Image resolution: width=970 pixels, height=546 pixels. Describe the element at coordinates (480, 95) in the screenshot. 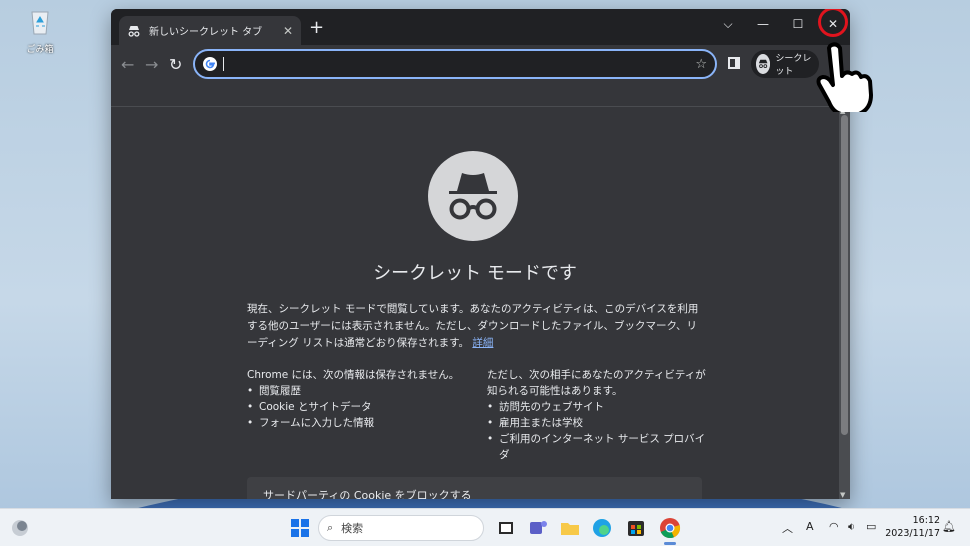

I see `toolbar-divider` at that location.